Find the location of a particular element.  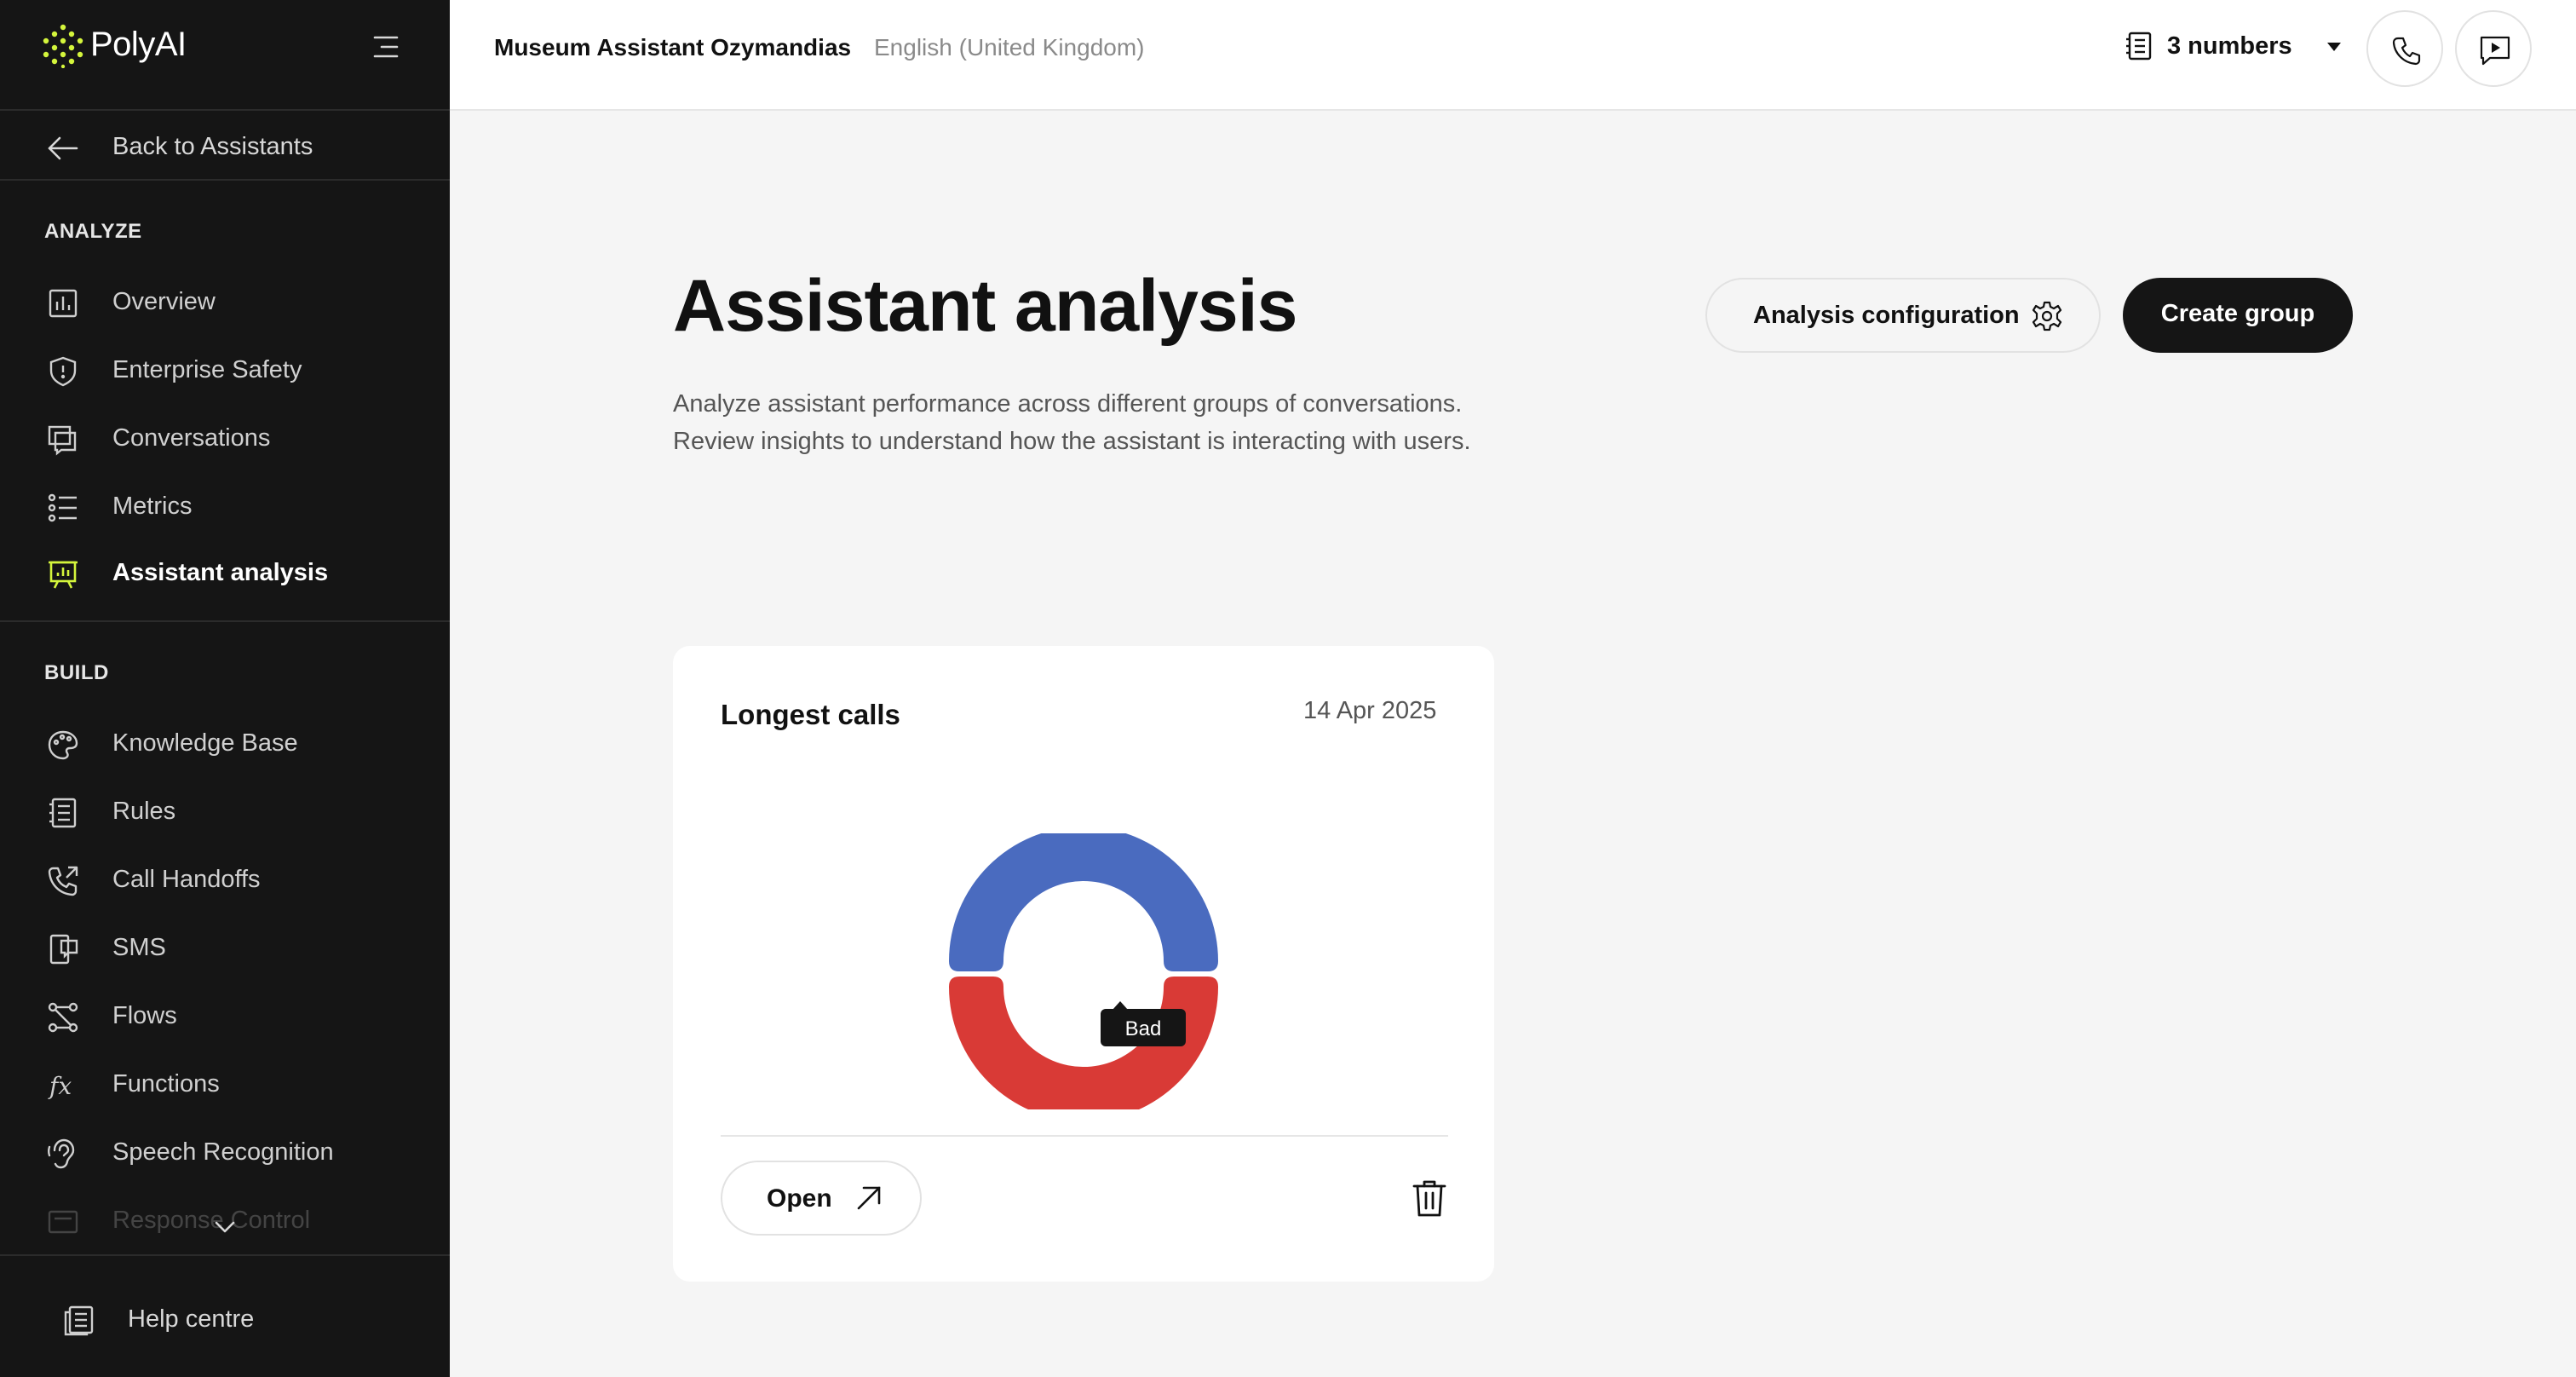

arrow-left-icon is located at coordinates (63, 148).